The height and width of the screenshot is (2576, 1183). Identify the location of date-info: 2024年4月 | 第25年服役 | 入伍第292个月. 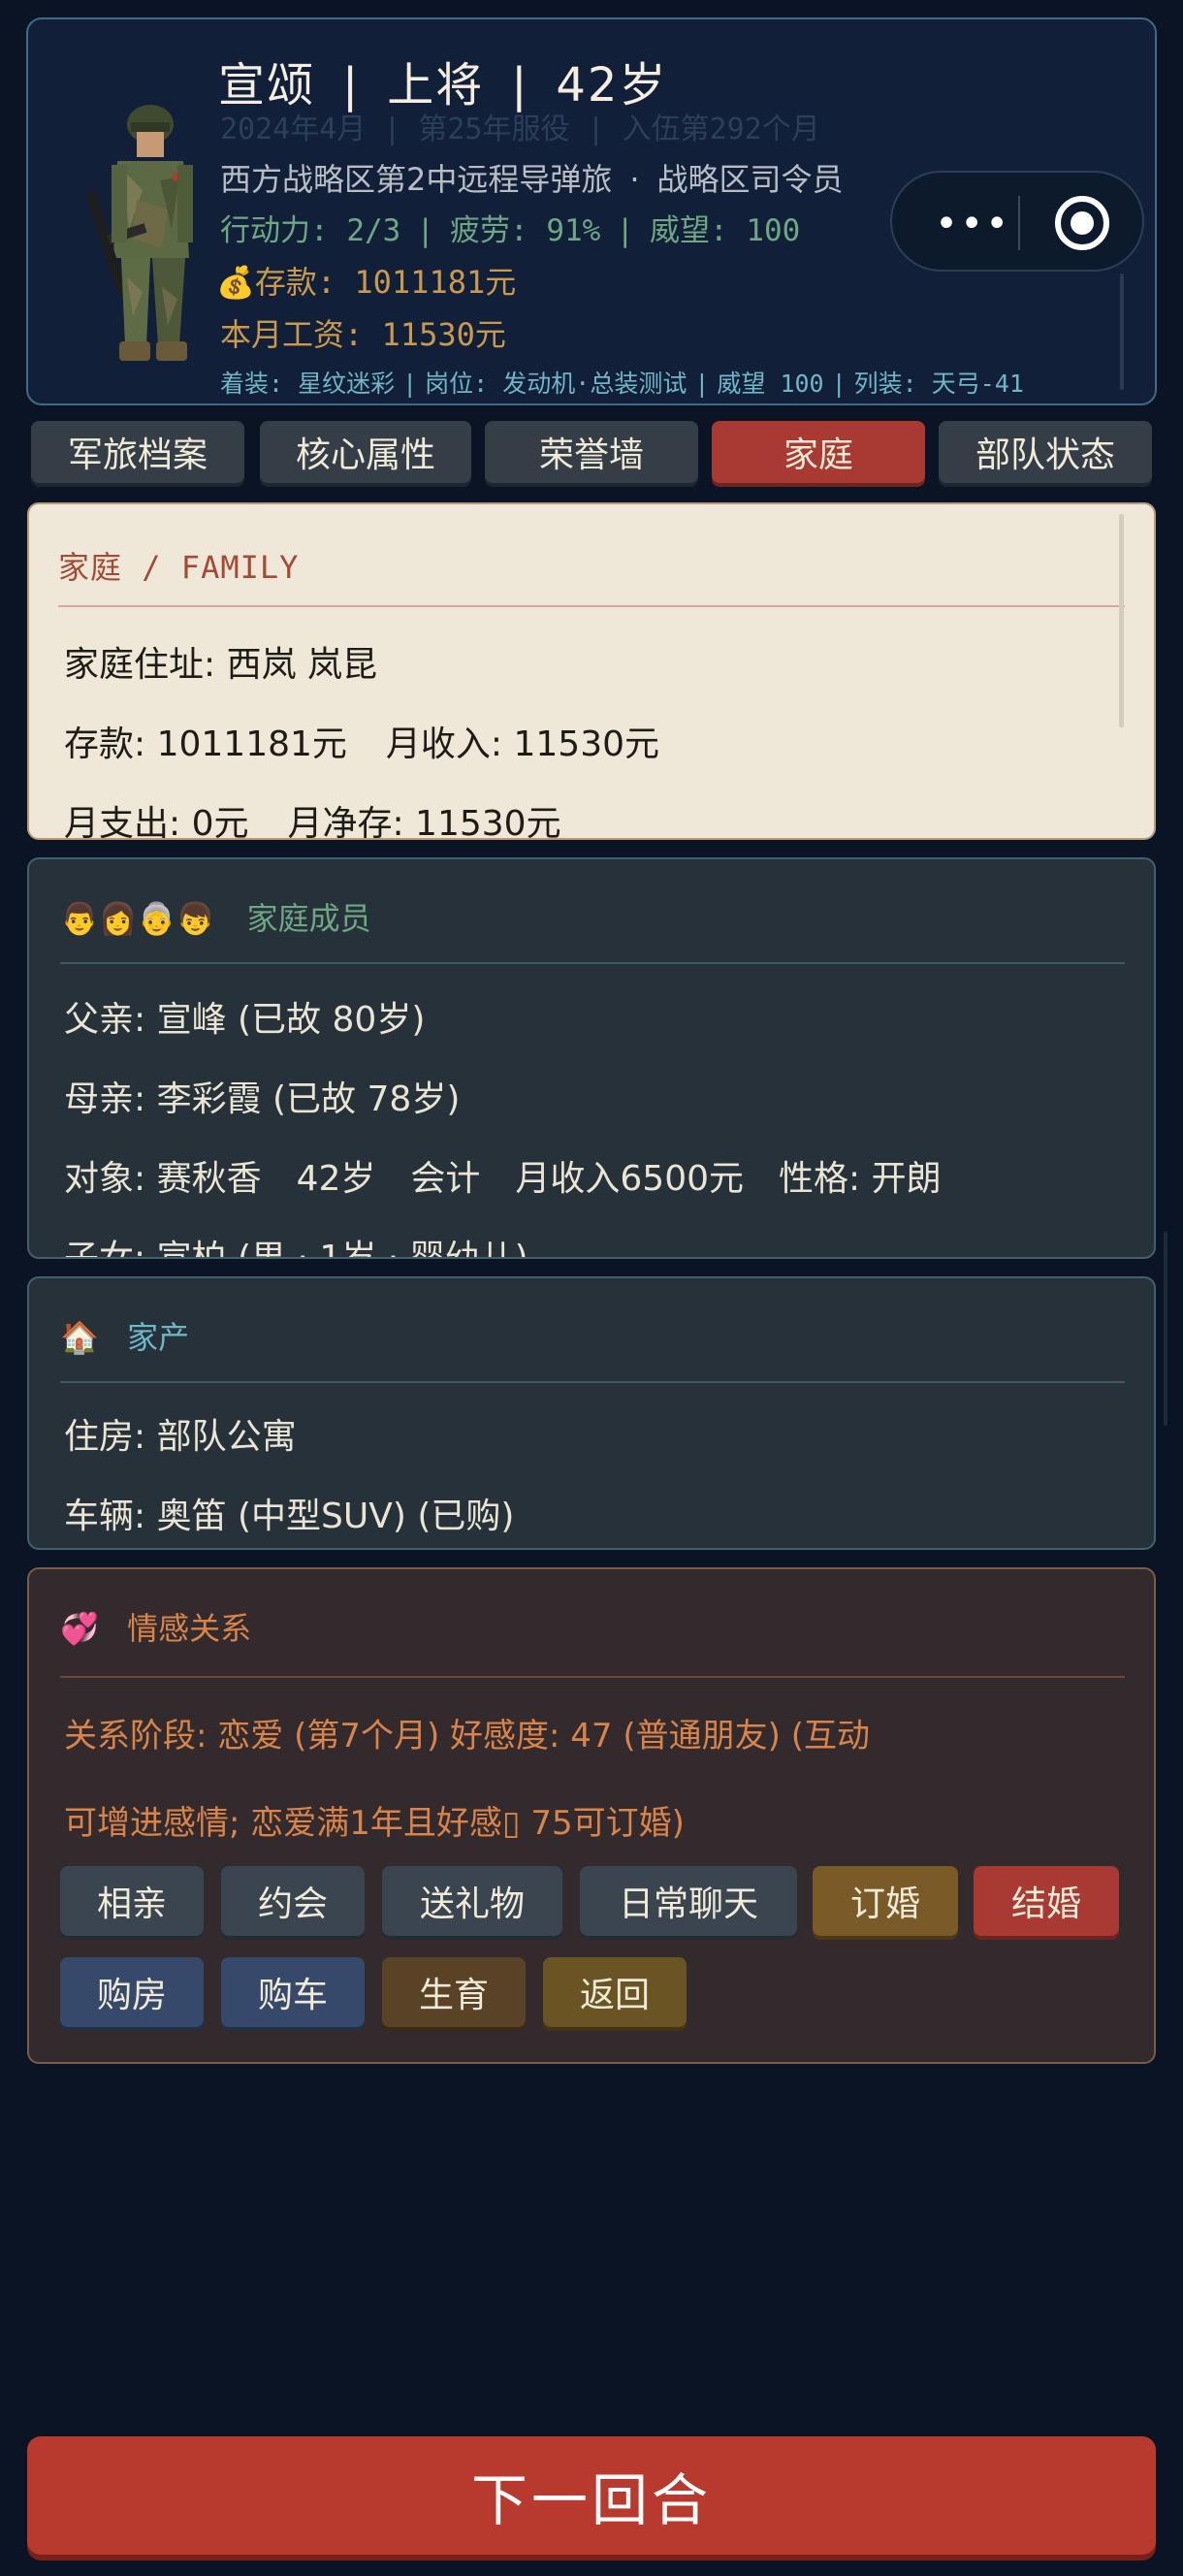
(520, 129).